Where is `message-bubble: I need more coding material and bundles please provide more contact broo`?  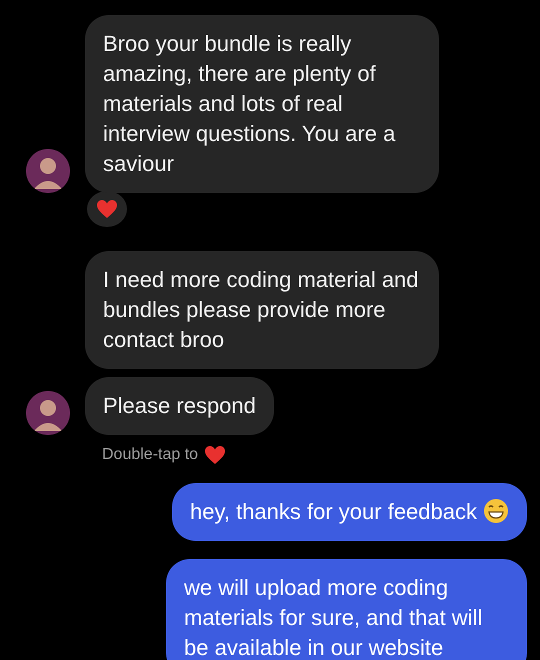 message-bubble: I need more coding material and bundles please provide more contact broo is located at coordinates (262, 310).